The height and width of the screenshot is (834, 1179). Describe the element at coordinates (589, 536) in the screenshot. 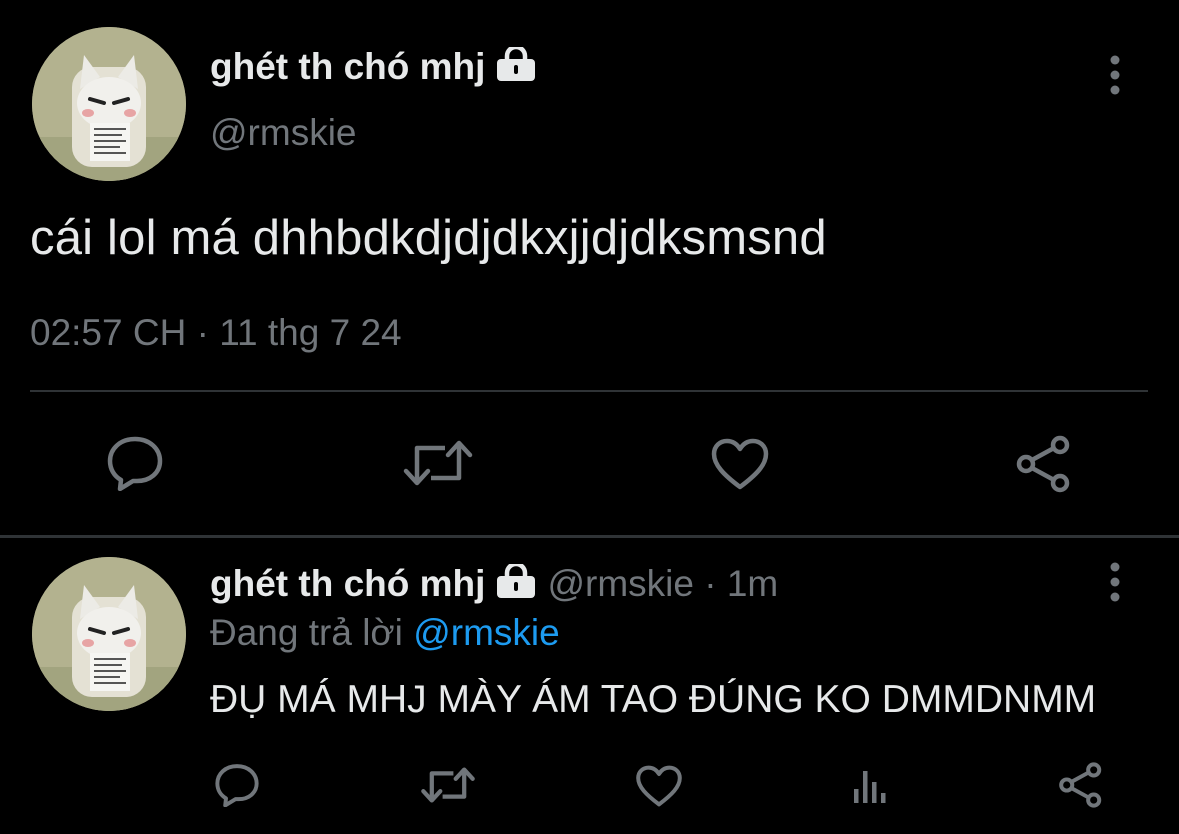

I see `tweet-separator` at that location.